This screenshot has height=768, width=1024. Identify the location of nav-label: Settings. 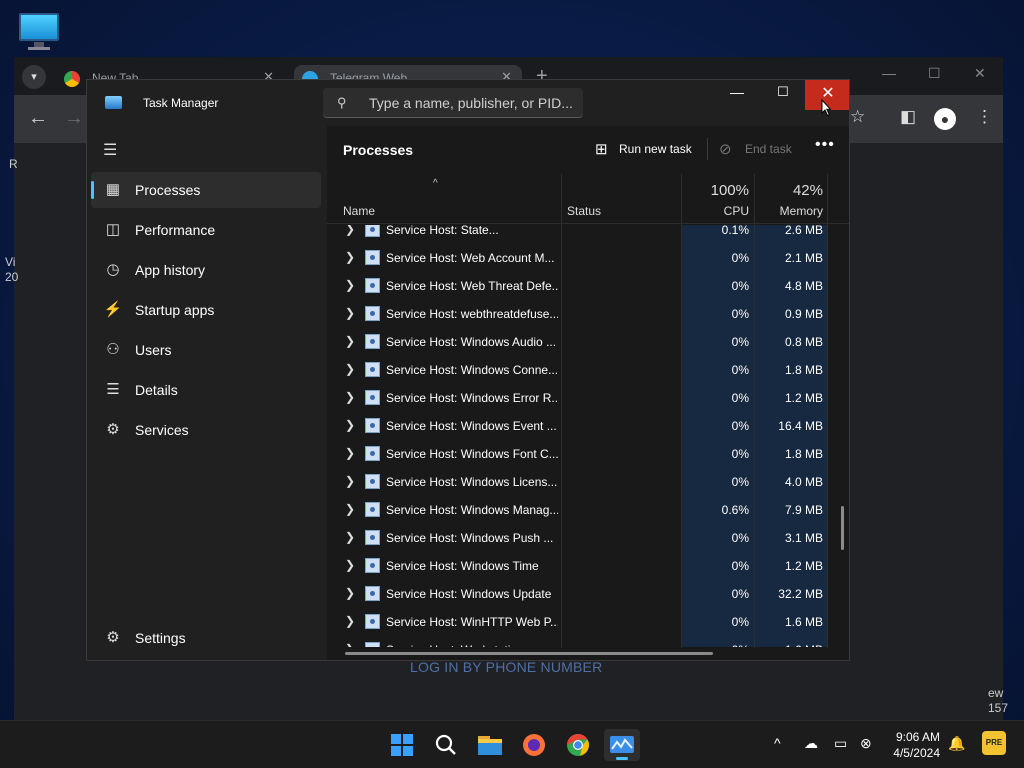
(160, 638).